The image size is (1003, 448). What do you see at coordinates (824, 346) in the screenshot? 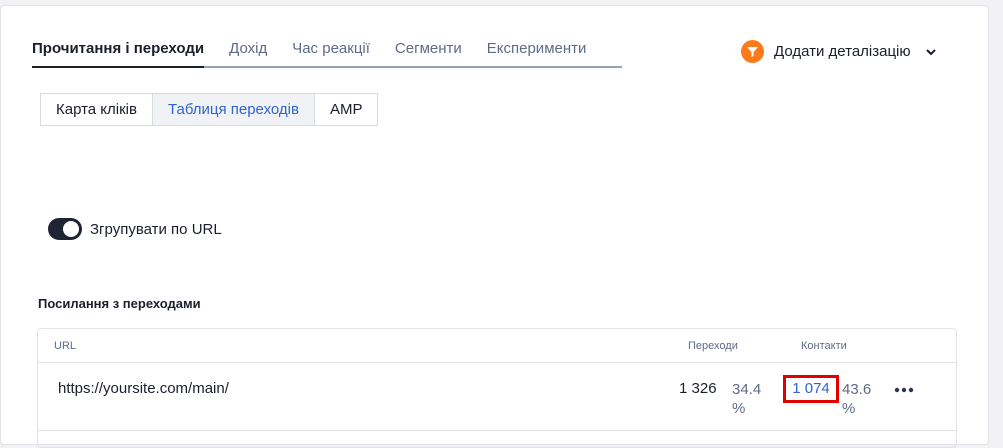
I see `column-header-contacts: Контакти` at bounding box center [824, 346].